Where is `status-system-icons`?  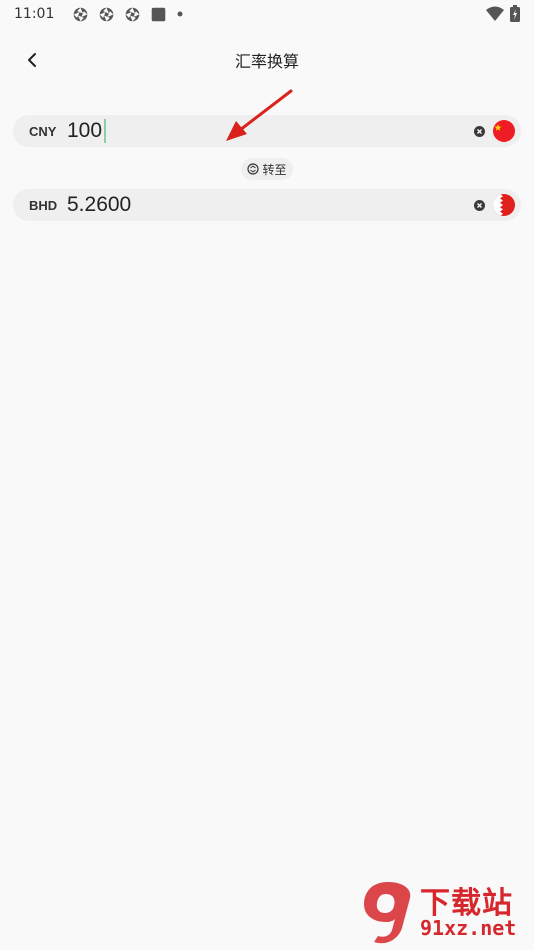 status-system-icons is located at coordinates (503, 13).